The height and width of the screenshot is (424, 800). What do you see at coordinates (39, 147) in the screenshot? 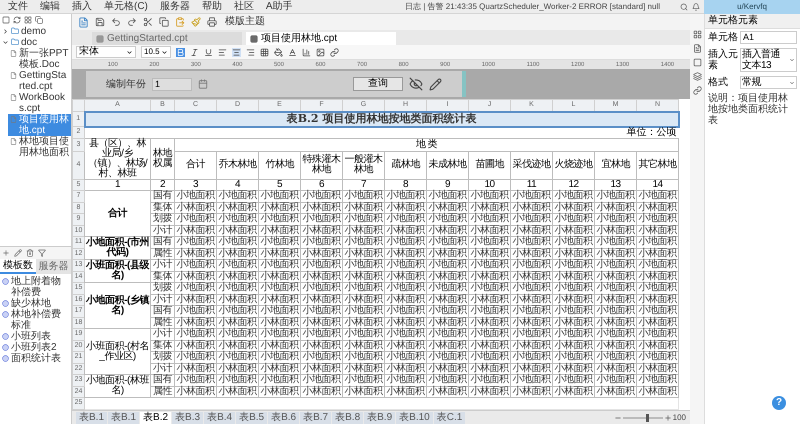
I see `tree-item: 林地项目使用林地面积` at bounding box center [39, 147].